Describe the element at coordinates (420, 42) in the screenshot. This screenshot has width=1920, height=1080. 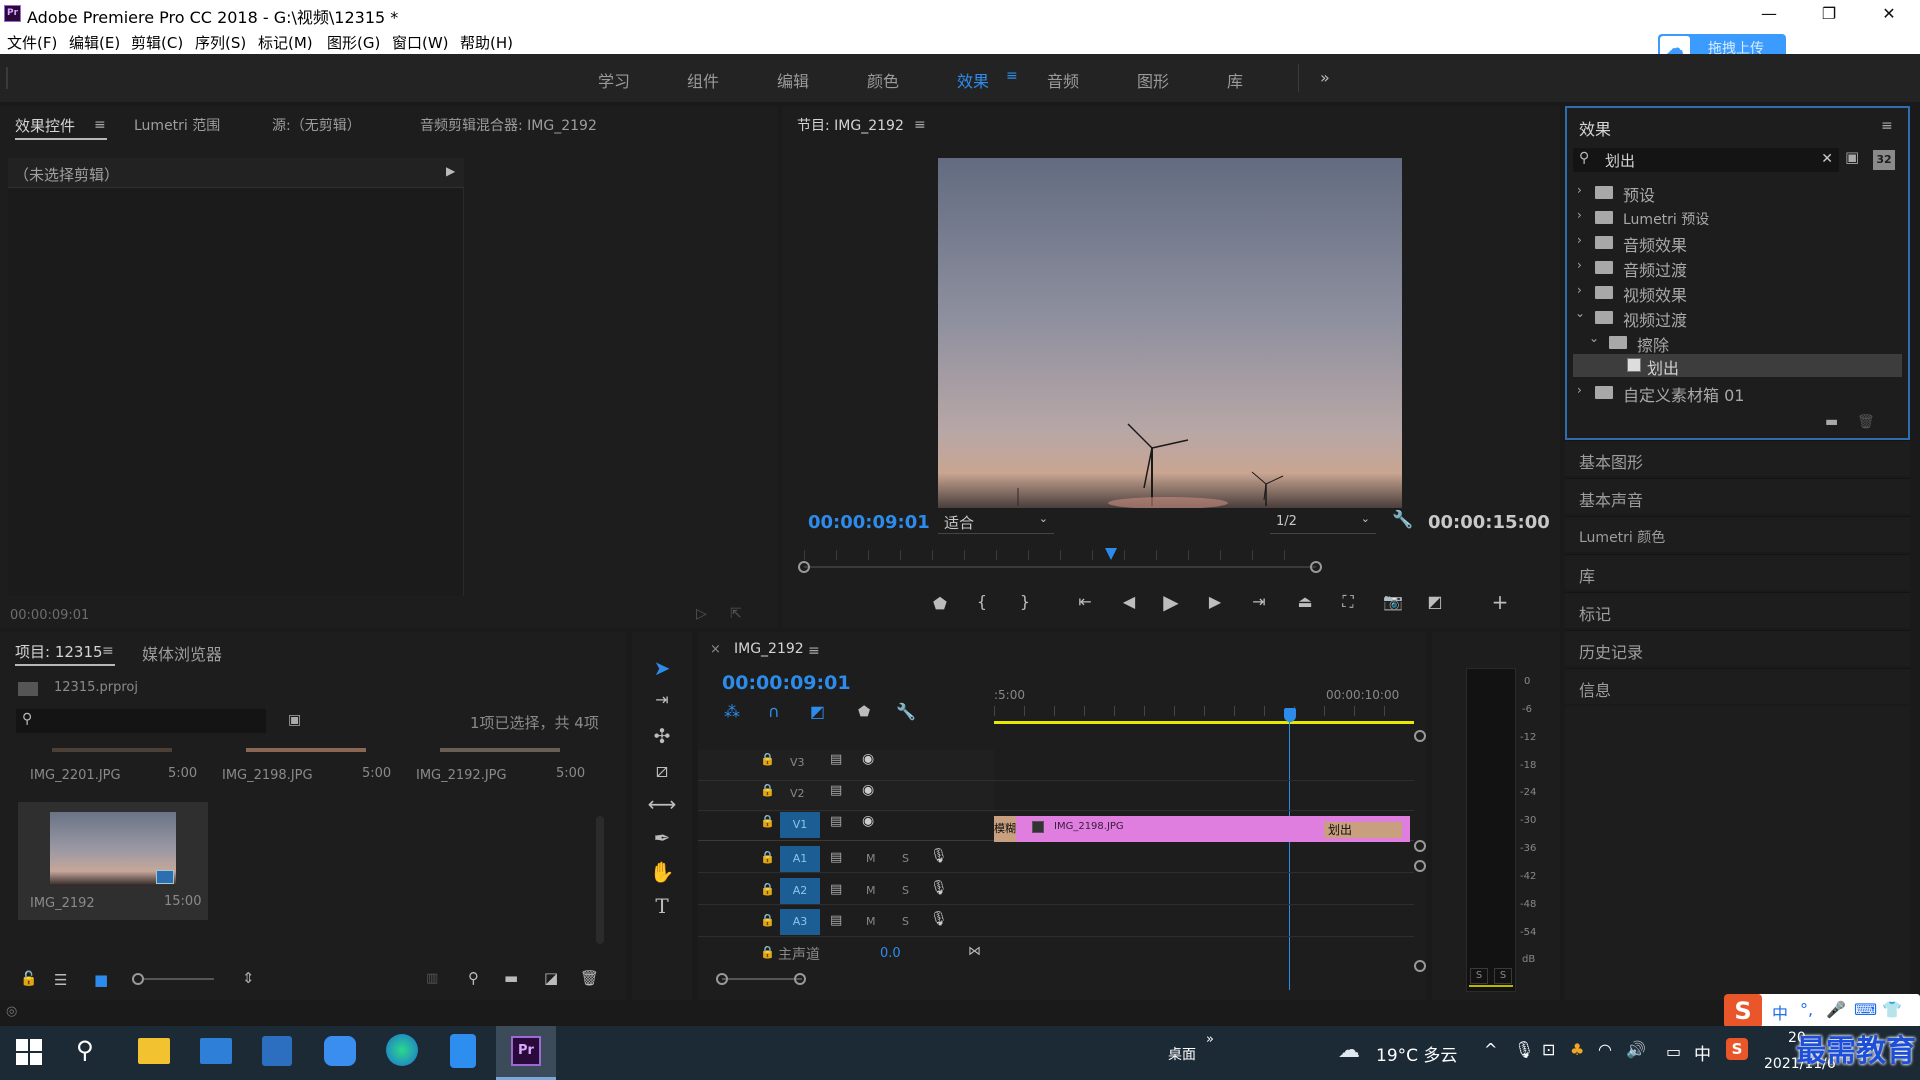
I see `menu-window: 窗口(W)` at that location.